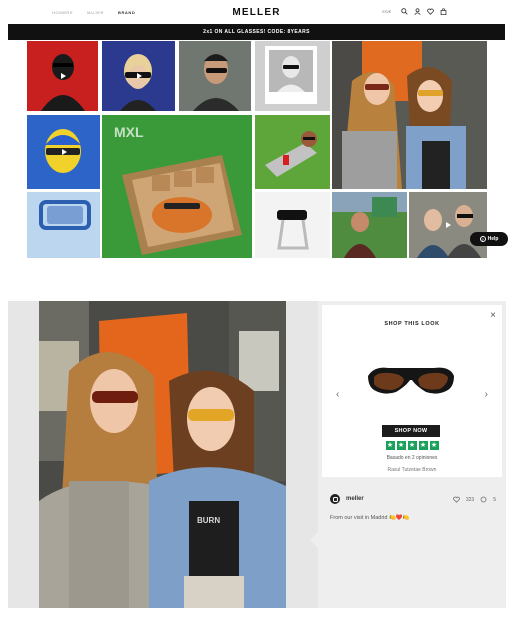  What do you see at coordinates (417, 11) in the screenshot?
I see `user-icon` at bounding box center [417, 11].